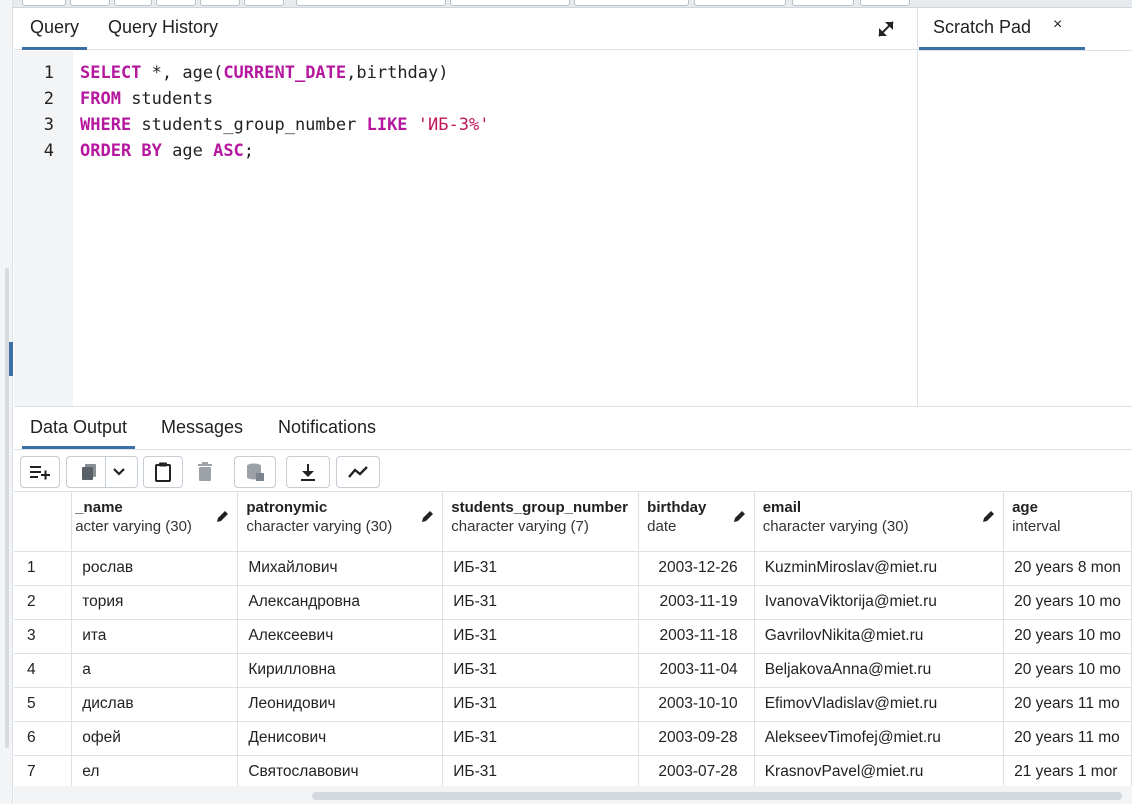 Image resolution: width=1132 pixels, height=804 pixels. What do you see at coordinates (1067, 522) in the screenshot?
I see `column-header-age: age interval` at bounding box center [1067, 522].